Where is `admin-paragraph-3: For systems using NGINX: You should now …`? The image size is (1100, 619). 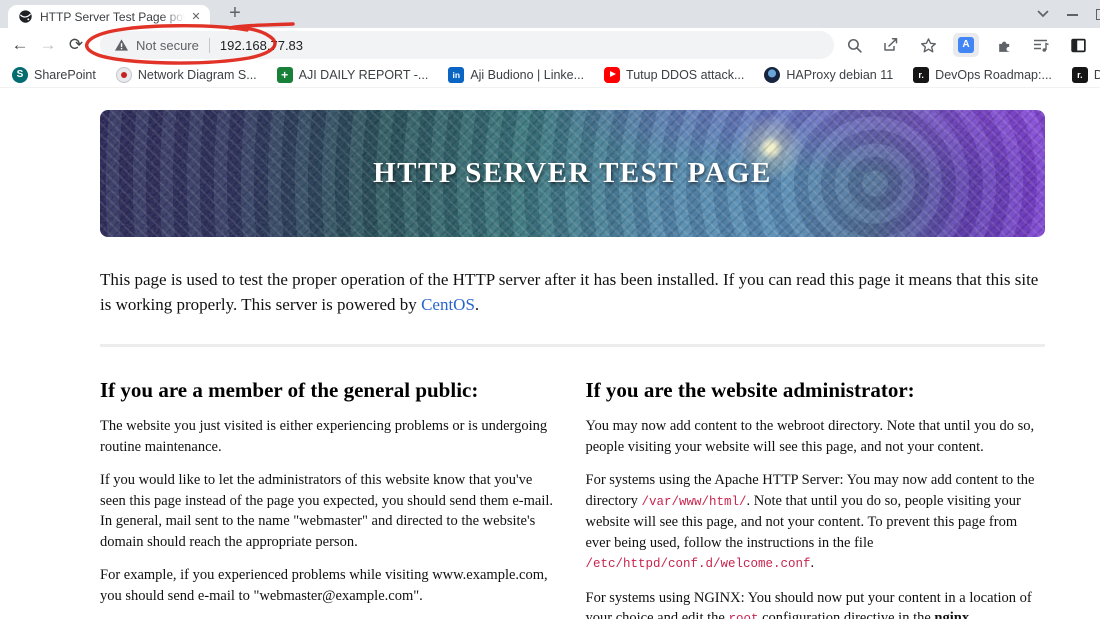 admin-paragraph-3: For systems using NGINX: You should now … is located at coordinates (816, 603).